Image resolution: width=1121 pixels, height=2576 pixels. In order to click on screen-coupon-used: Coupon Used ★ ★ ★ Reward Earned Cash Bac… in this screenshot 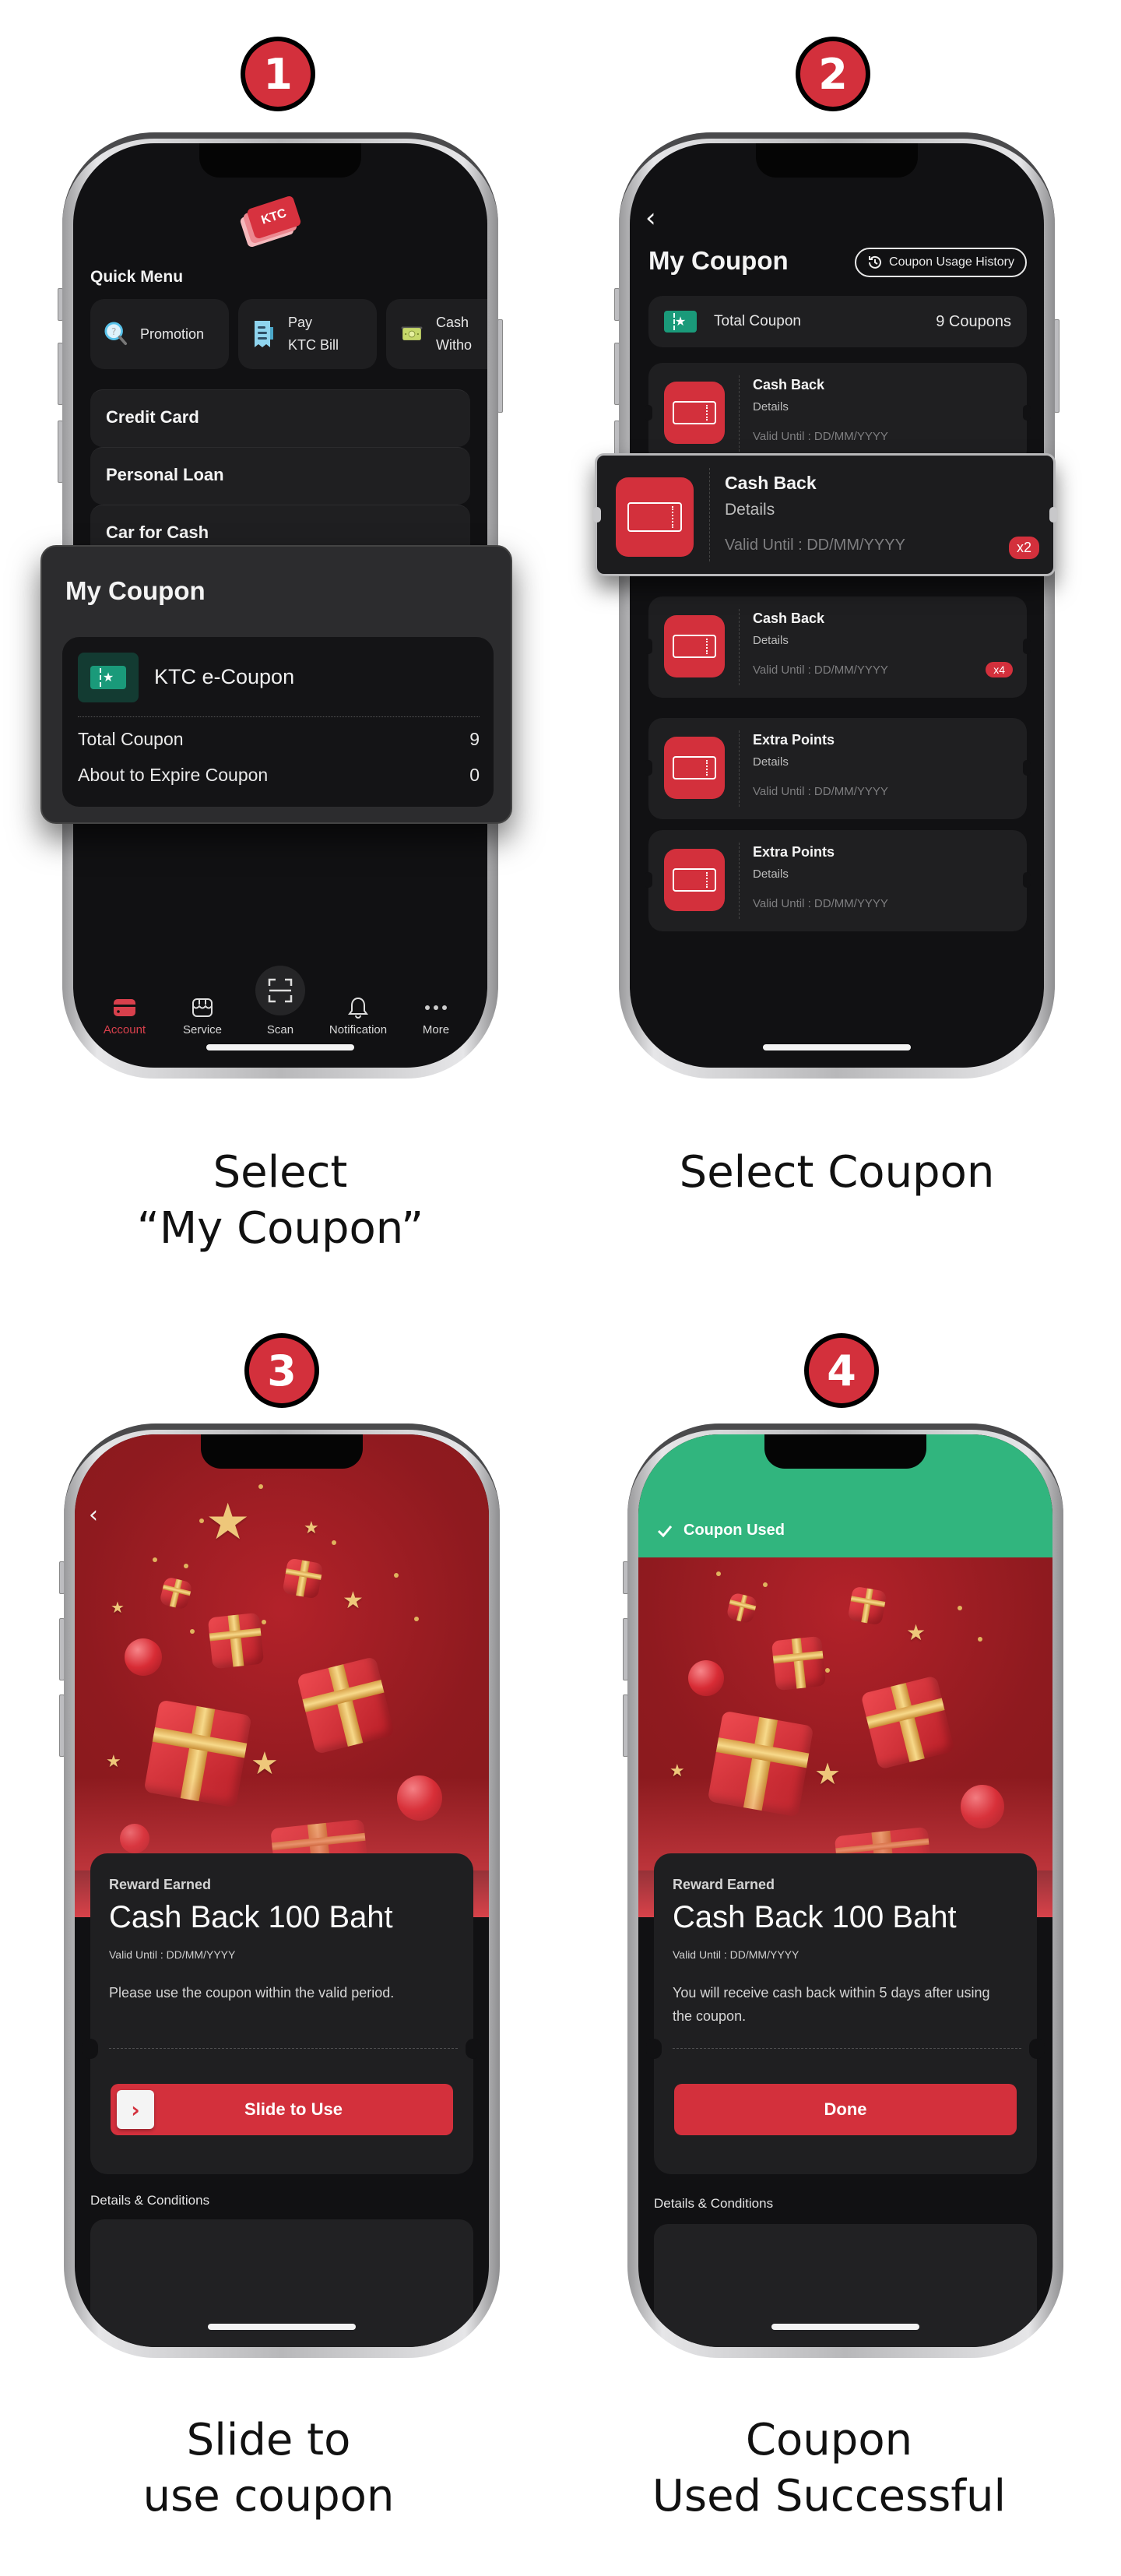, I will do `click(845, 1890)`.